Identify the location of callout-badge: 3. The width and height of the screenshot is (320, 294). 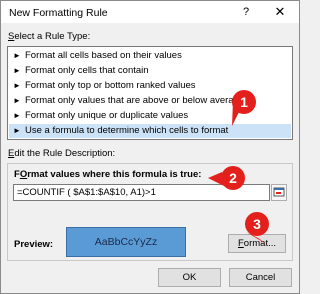
(257, 224).